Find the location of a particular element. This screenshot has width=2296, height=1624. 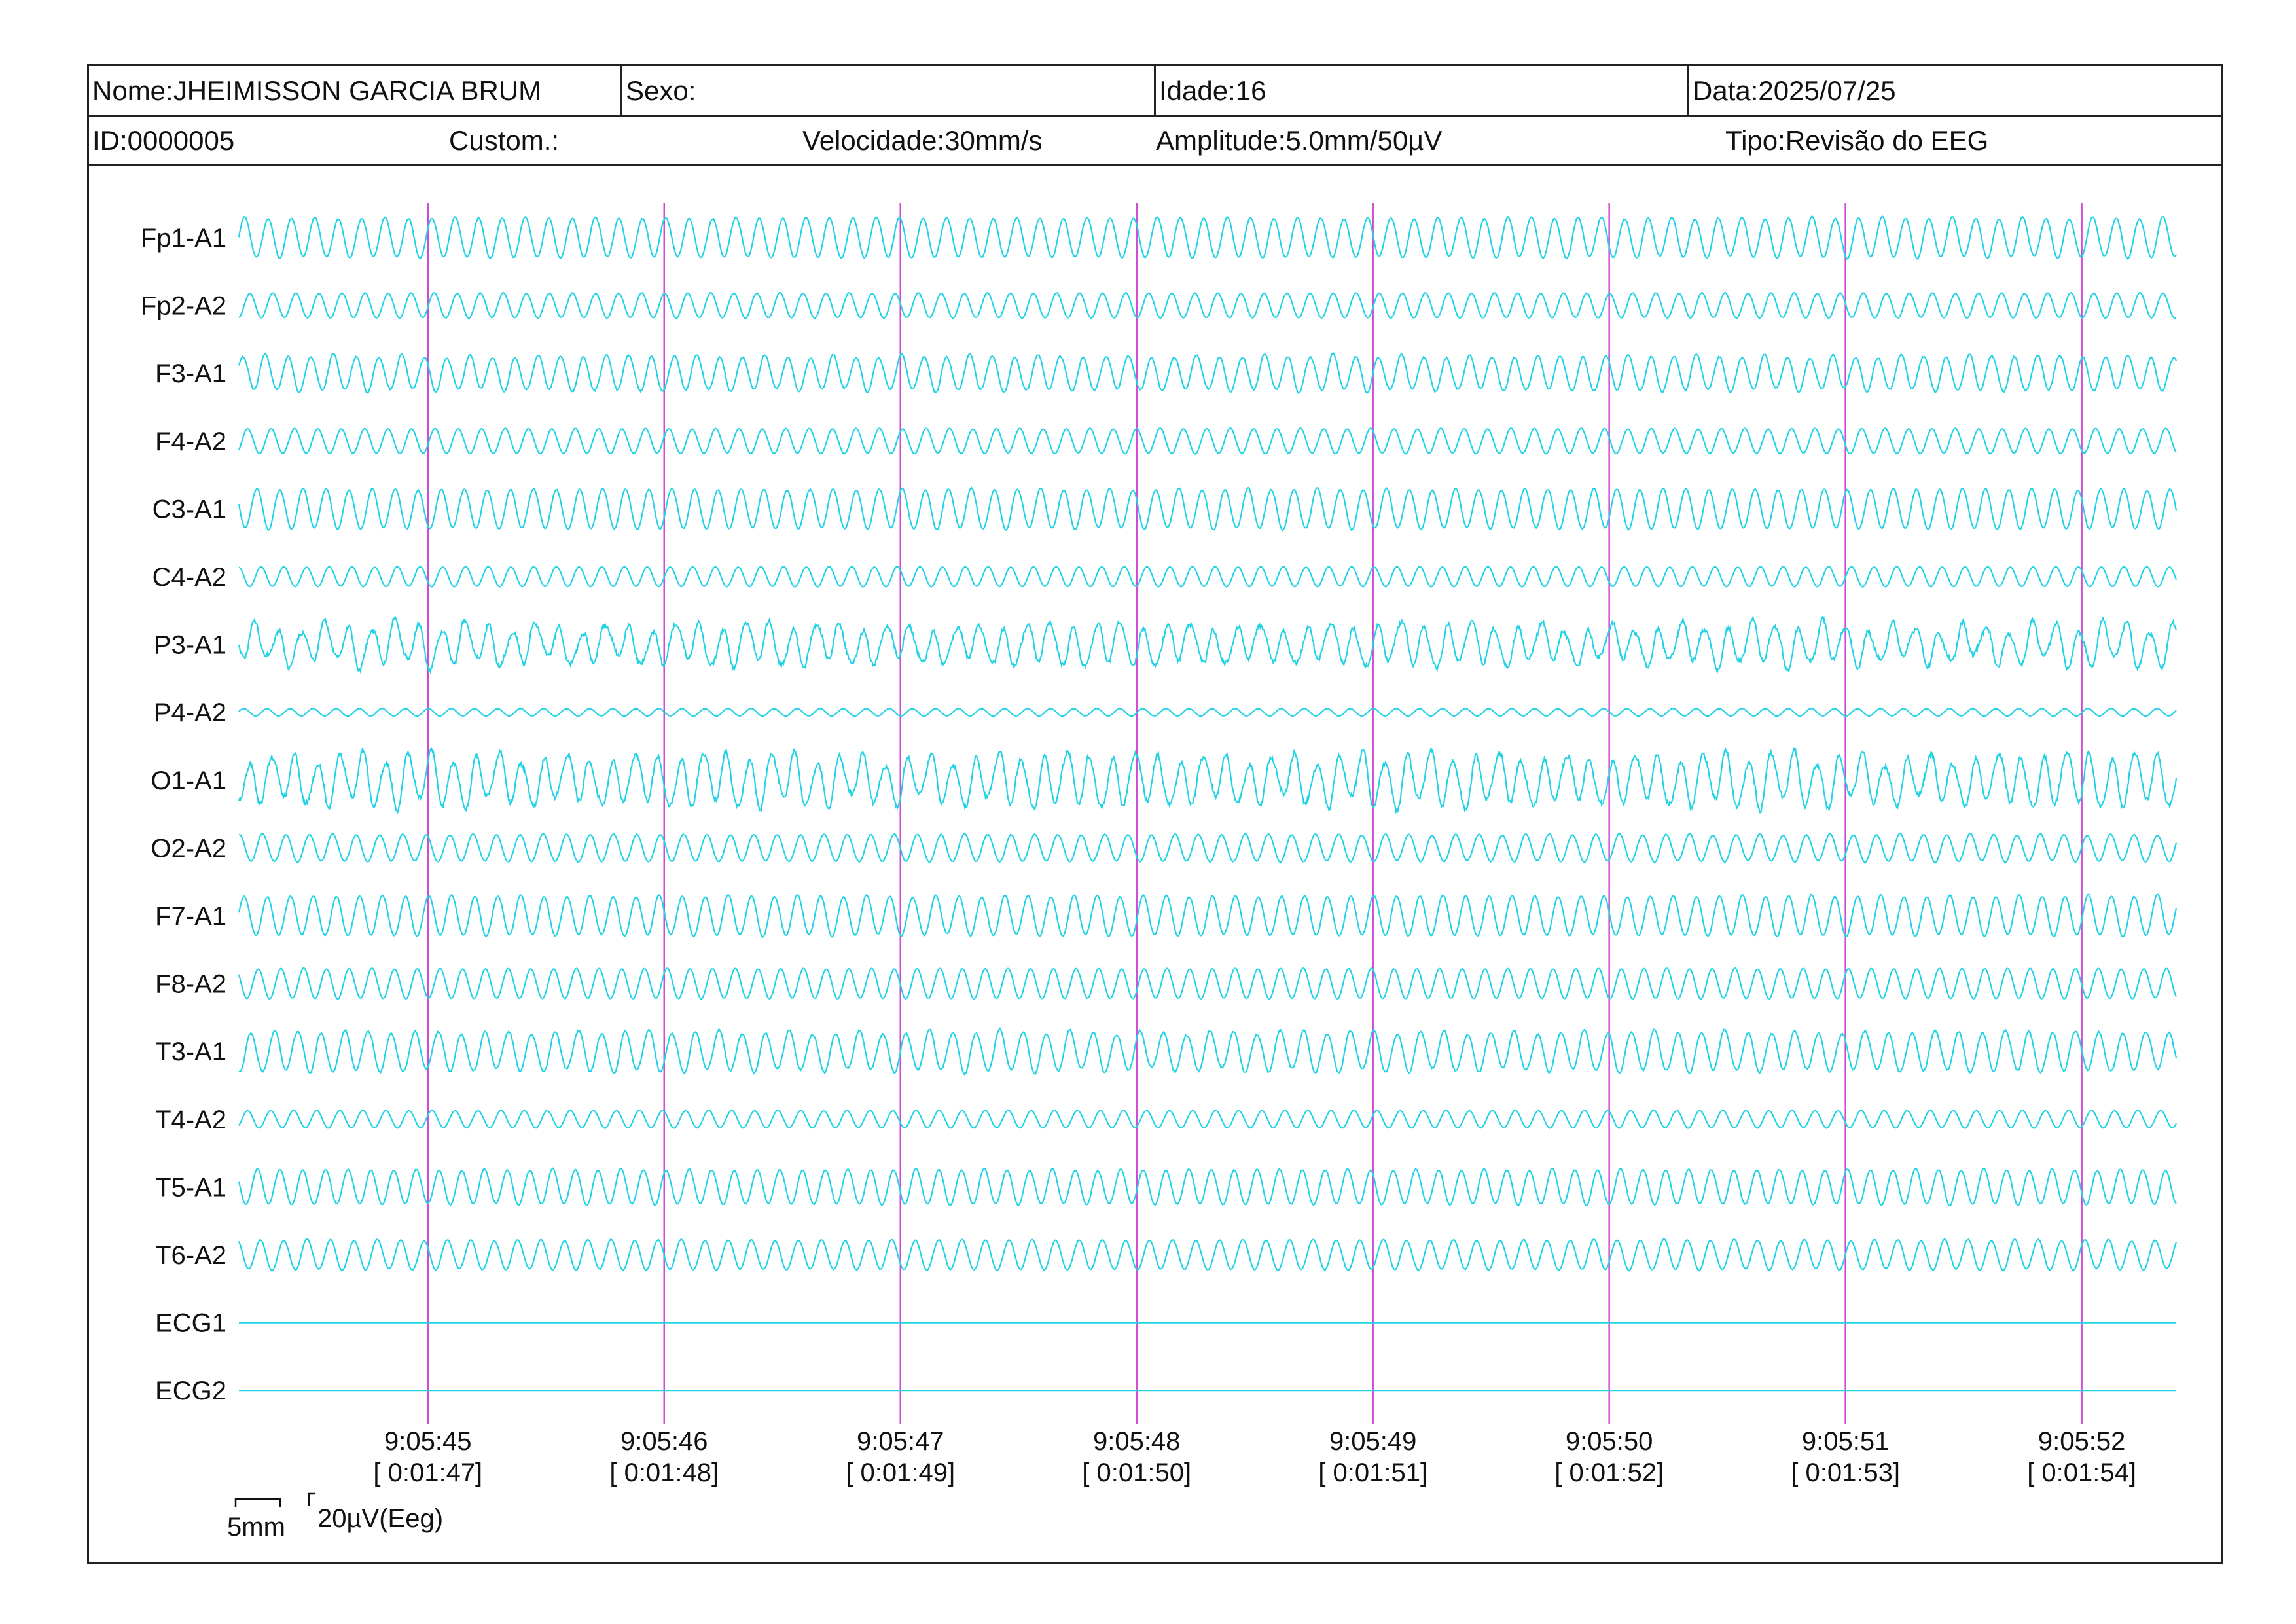

time-marker-clock: 9:05:46 is located at coordinates (664, 1441).